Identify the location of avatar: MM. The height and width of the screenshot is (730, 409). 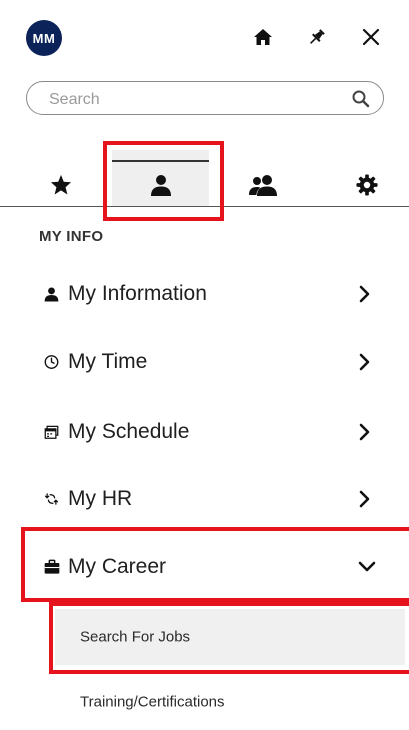
(44, 38).